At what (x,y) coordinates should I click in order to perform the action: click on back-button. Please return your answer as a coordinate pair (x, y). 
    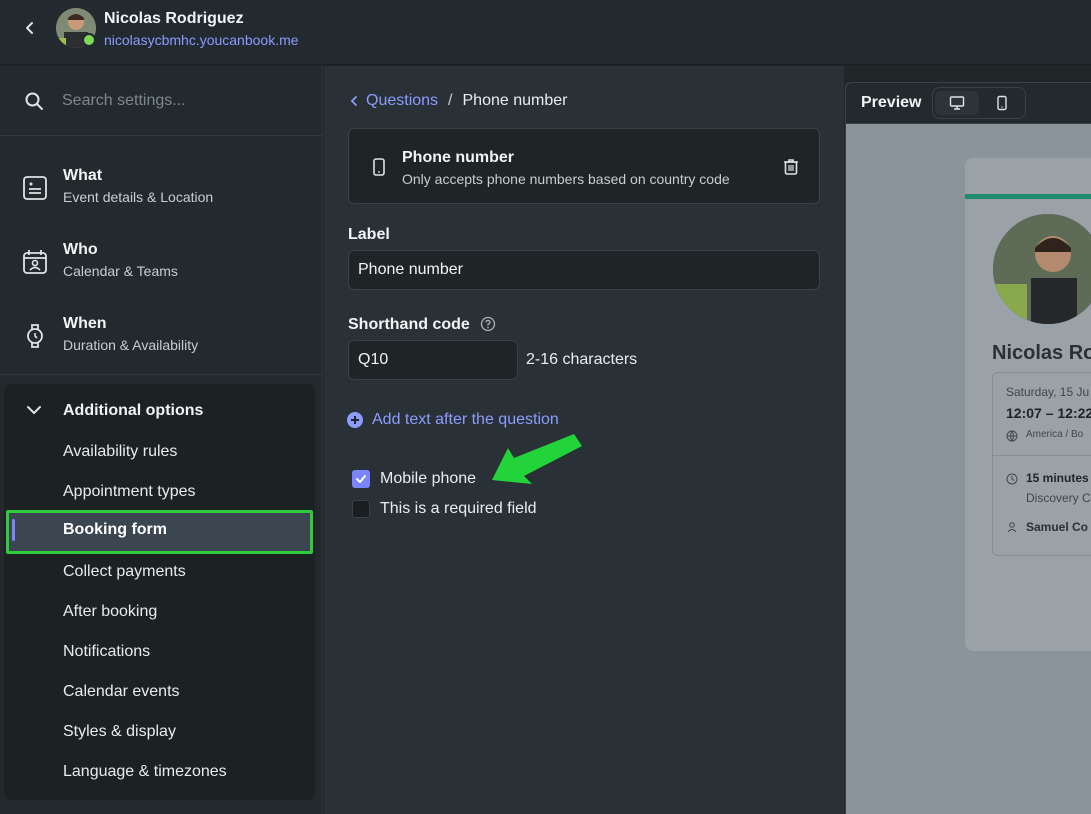
    Looking at the image, I should click on (30, 28).